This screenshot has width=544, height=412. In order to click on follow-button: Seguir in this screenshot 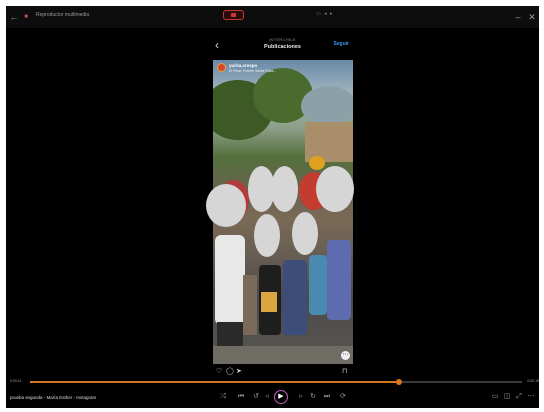, I will do `click(341, 44)`.